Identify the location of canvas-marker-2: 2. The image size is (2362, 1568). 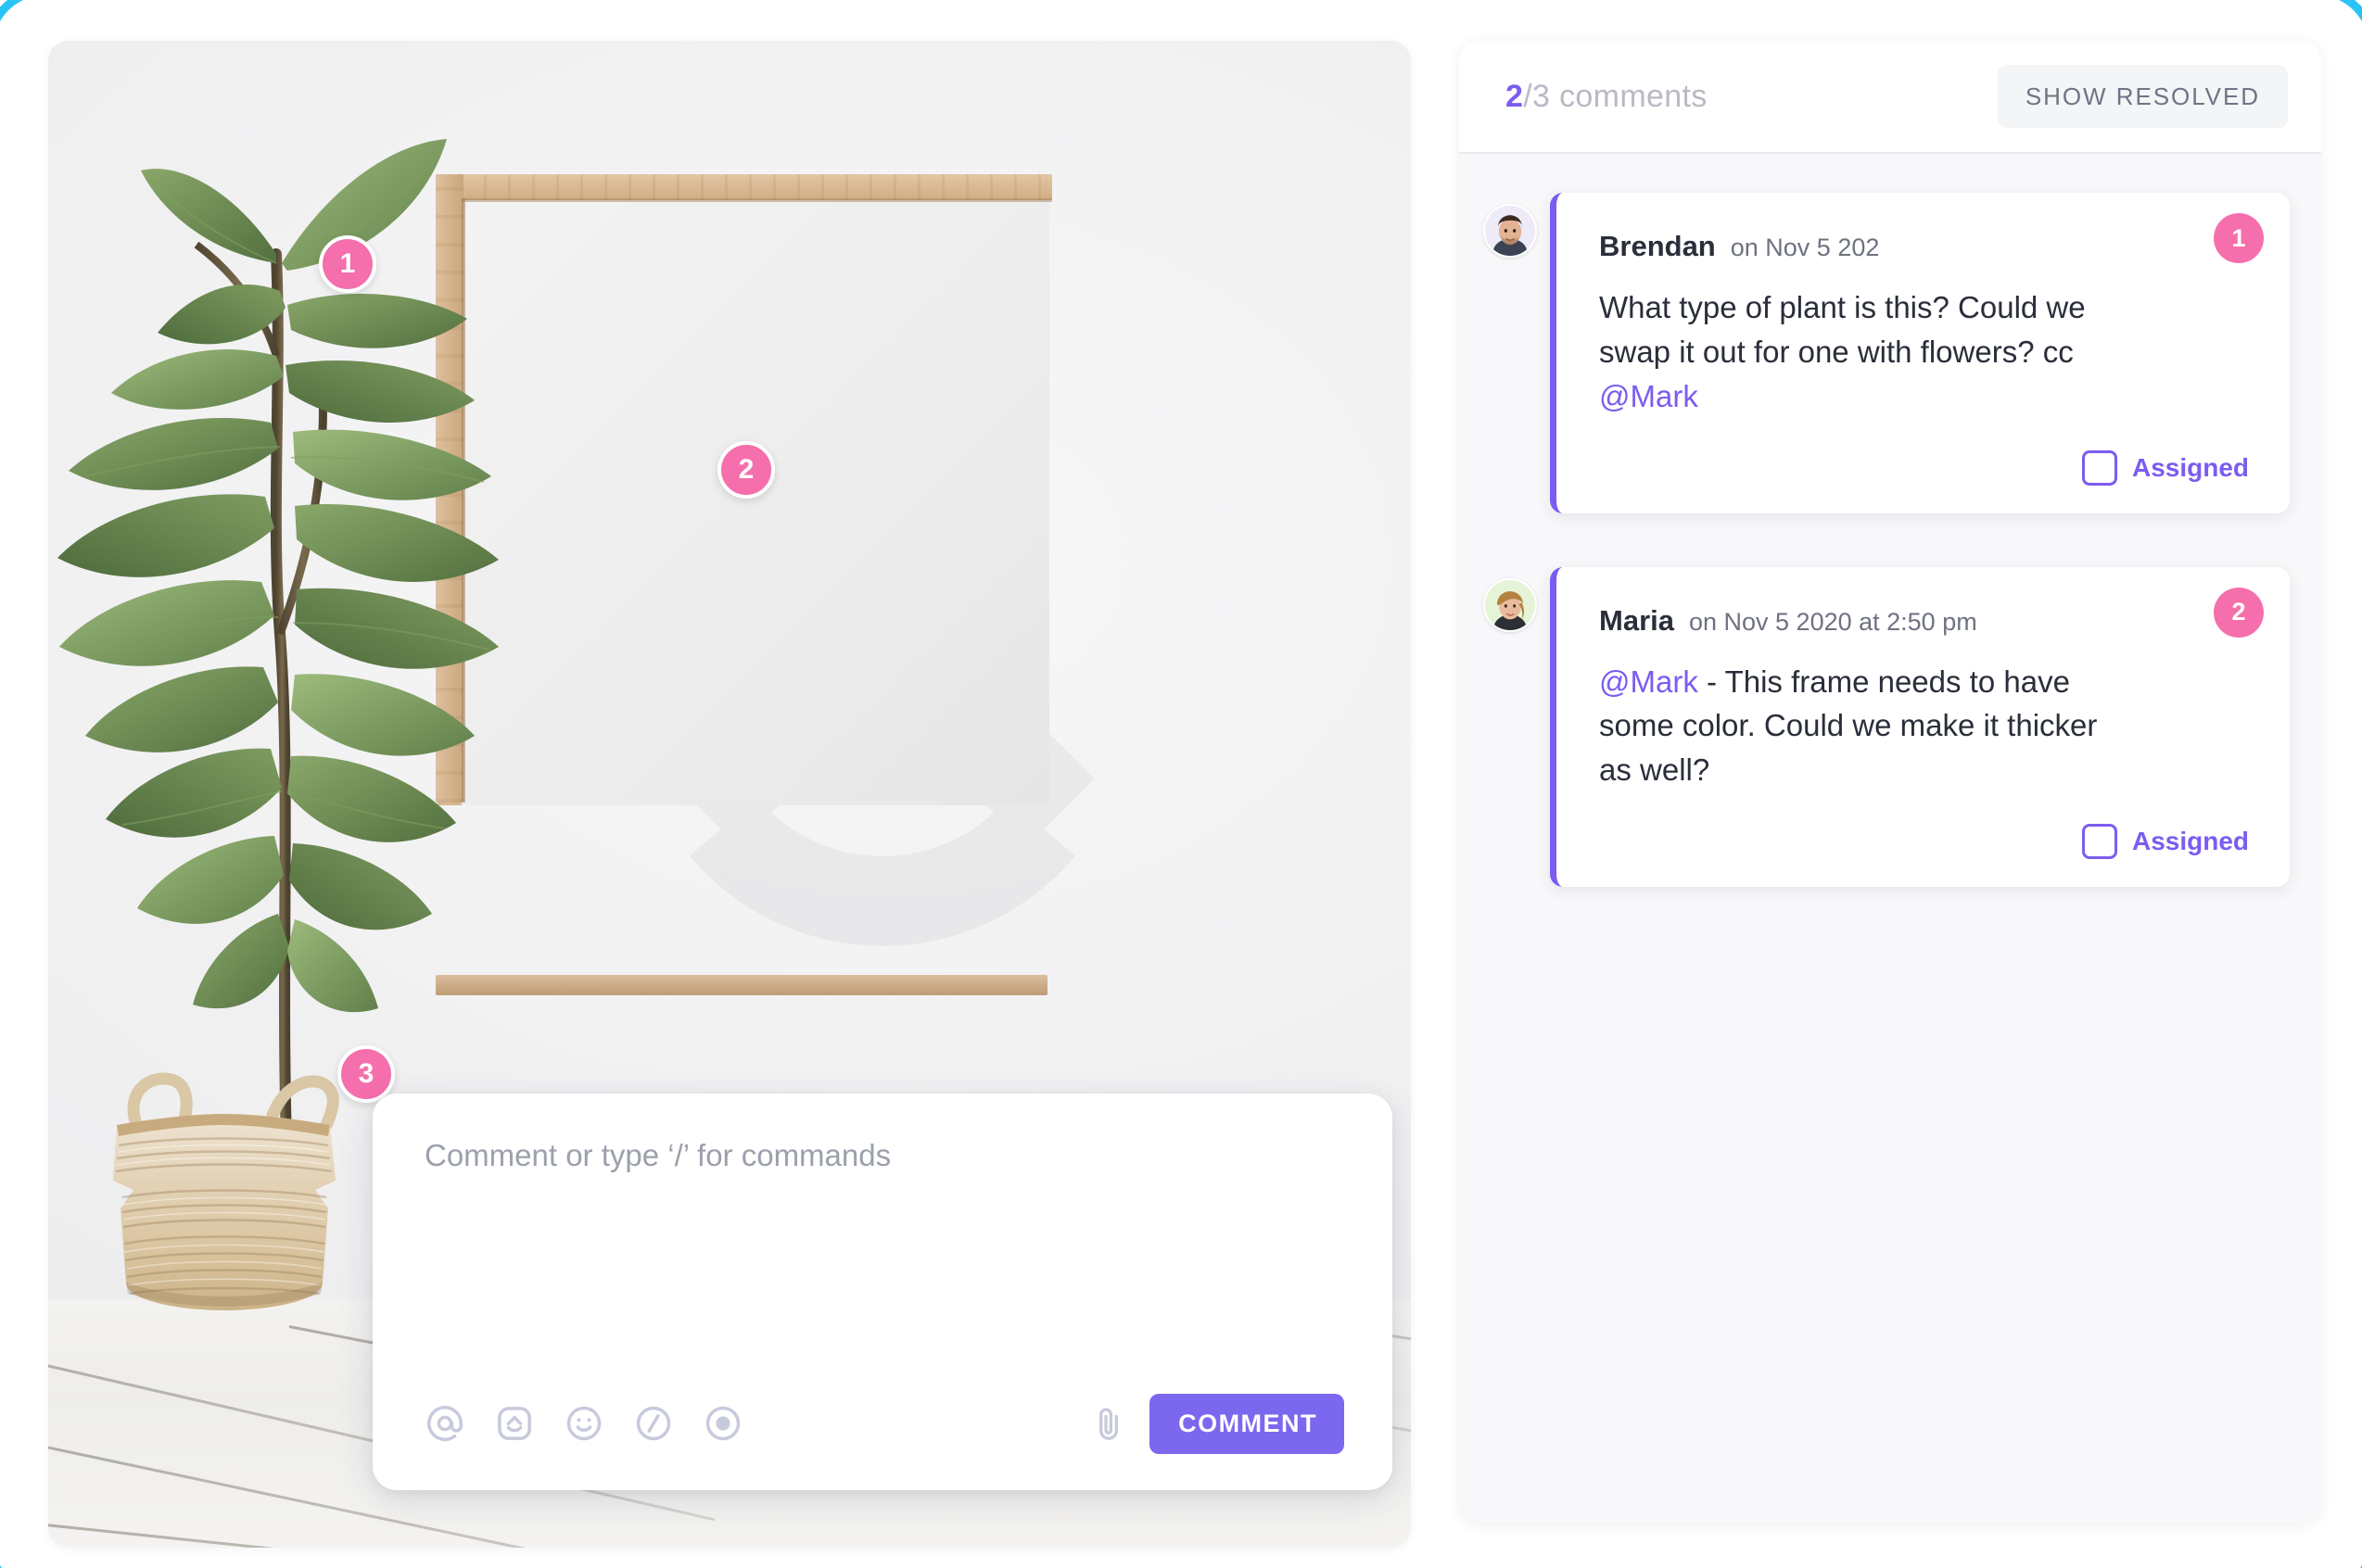
(746, 470).